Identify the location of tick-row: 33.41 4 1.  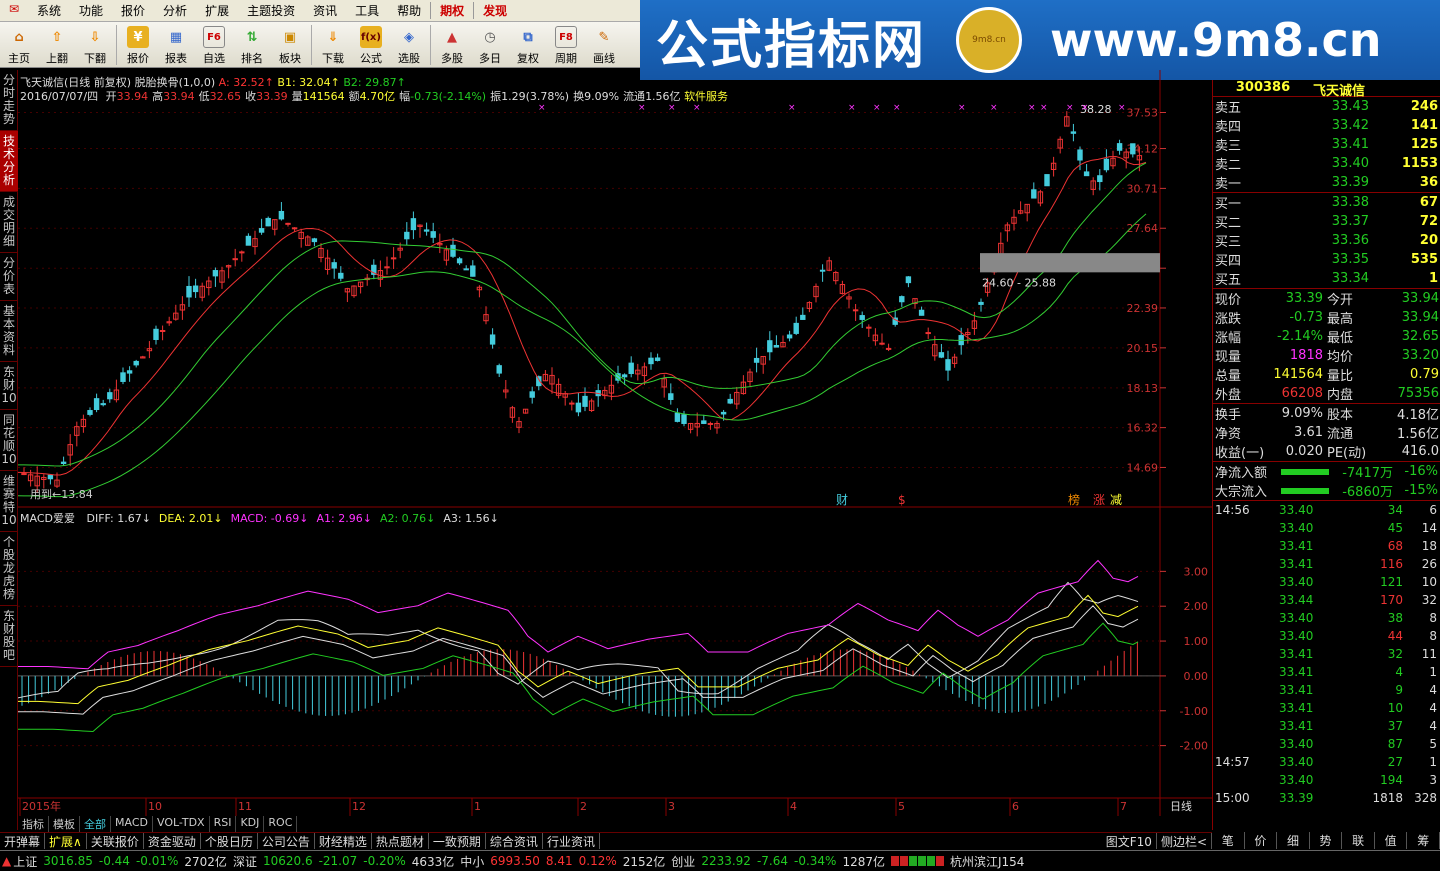
(1326, 672).